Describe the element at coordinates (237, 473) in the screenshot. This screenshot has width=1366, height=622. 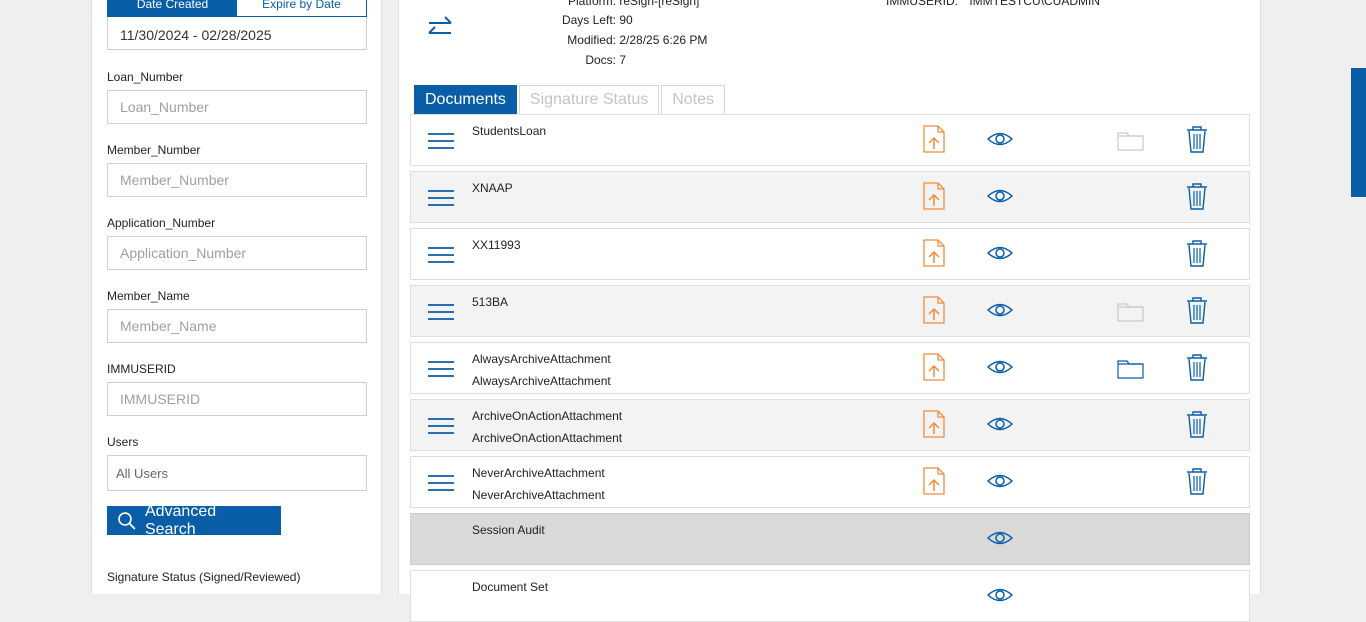
I see `users-select: All Users` at that location.